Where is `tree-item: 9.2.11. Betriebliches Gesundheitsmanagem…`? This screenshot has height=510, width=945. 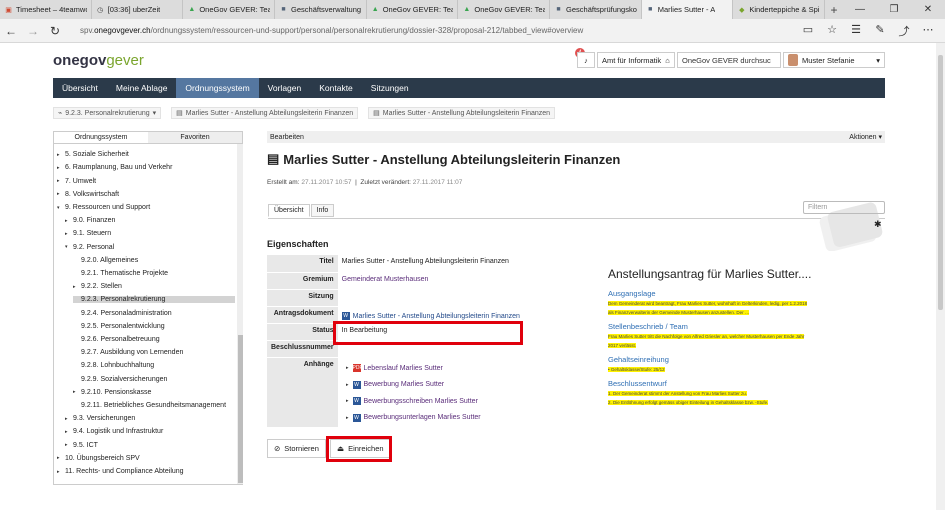
tree-item: 9.2.11. Betriebliches Gesundheitsmanagem… is located at coordinates (149, 405).